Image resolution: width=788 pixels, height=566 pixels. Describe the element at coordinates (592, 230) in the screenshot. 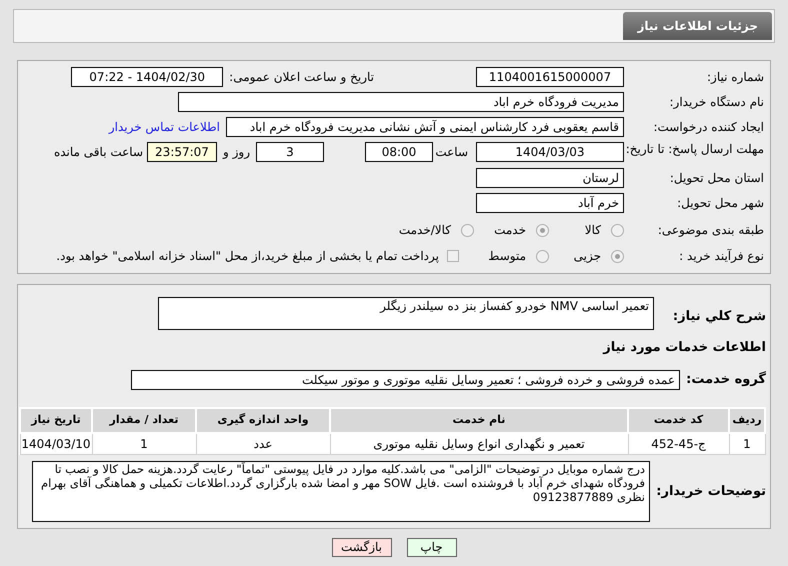

I see `option-label: کالا` at that location.